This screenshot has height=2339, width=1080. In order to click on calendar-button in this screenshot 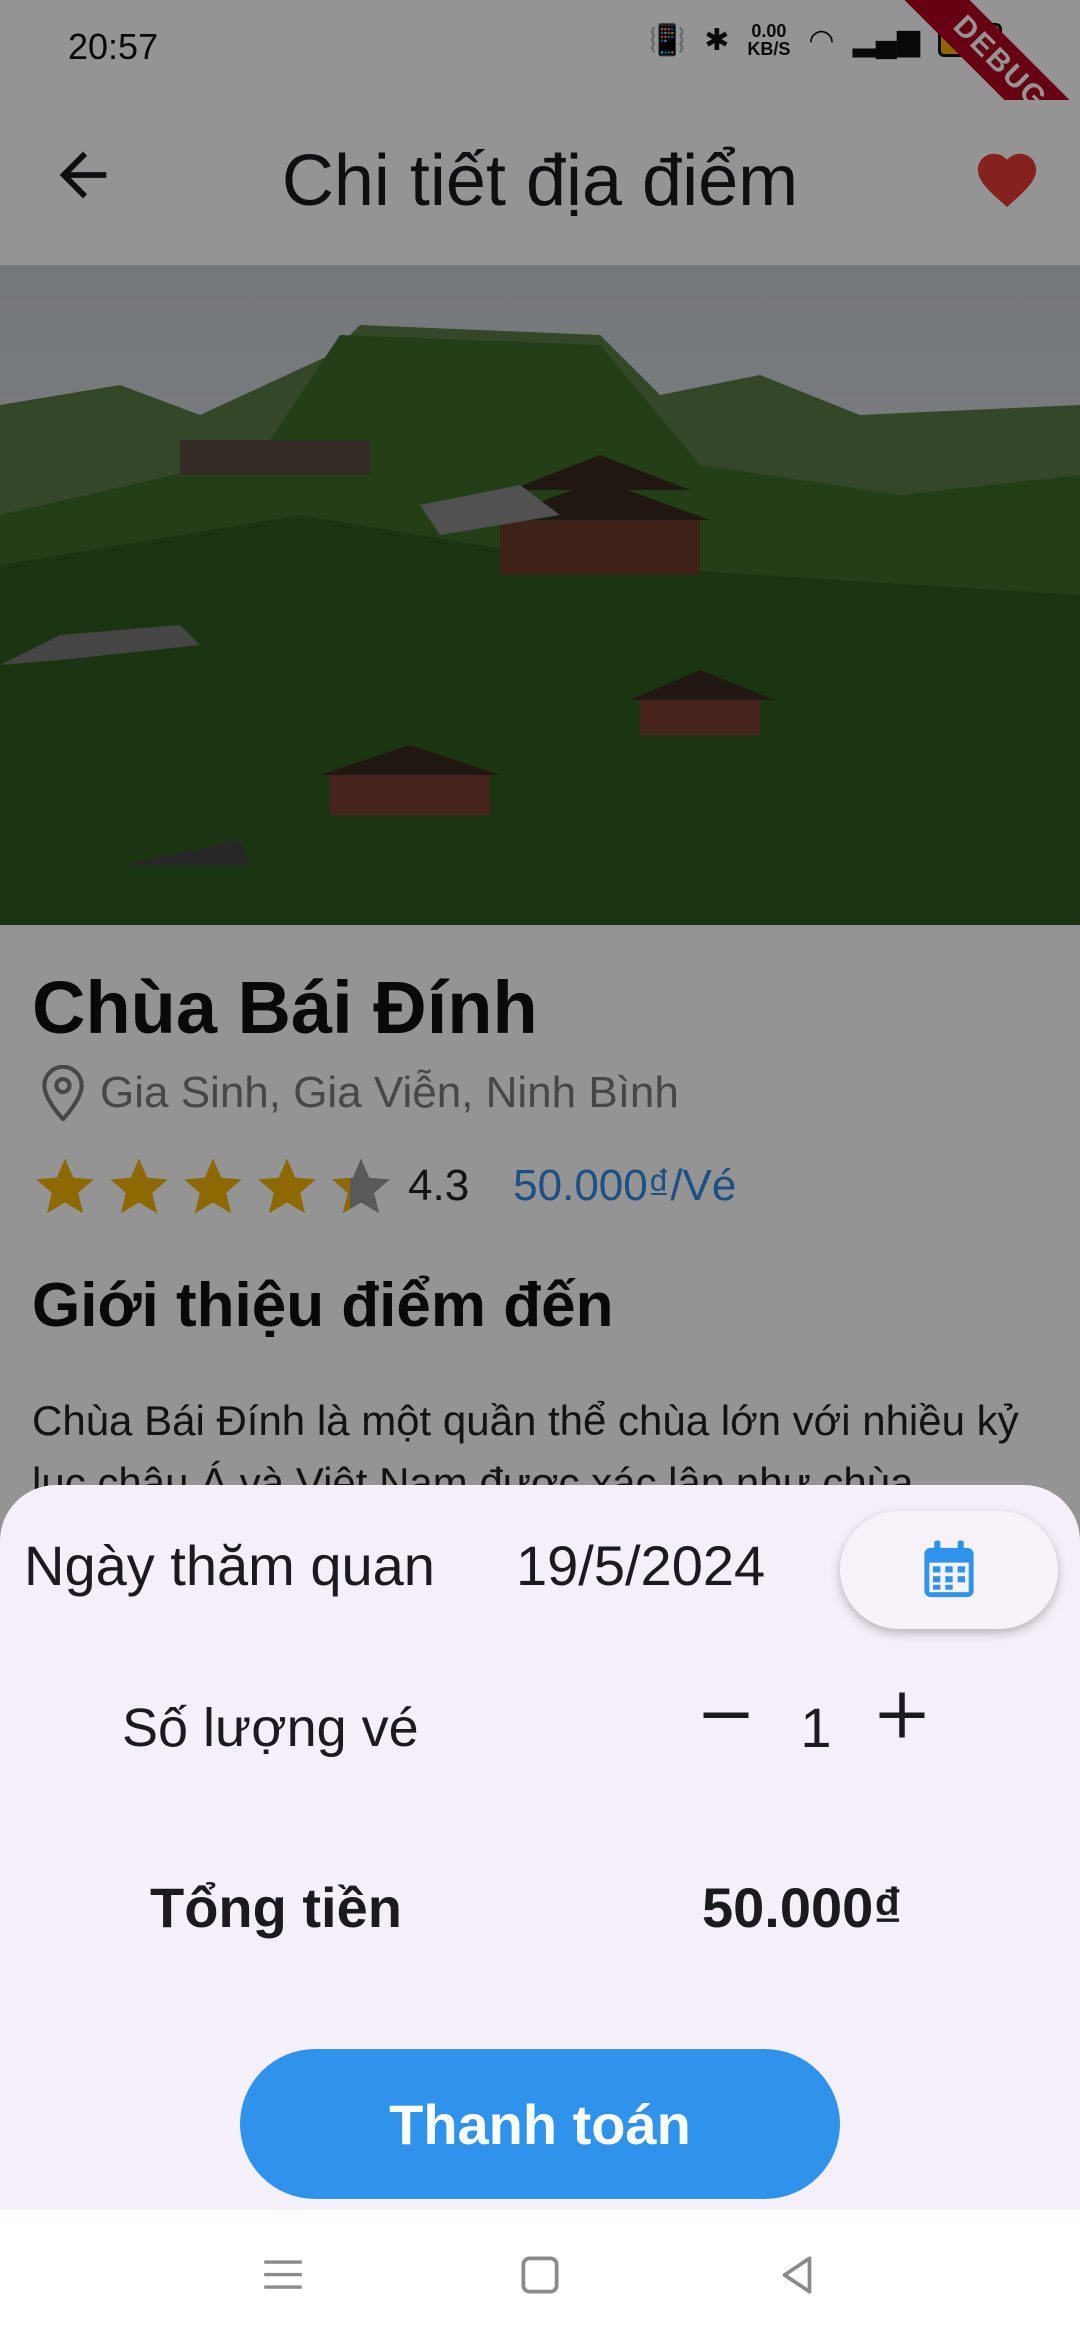, I will do `click(949, 1570)`.